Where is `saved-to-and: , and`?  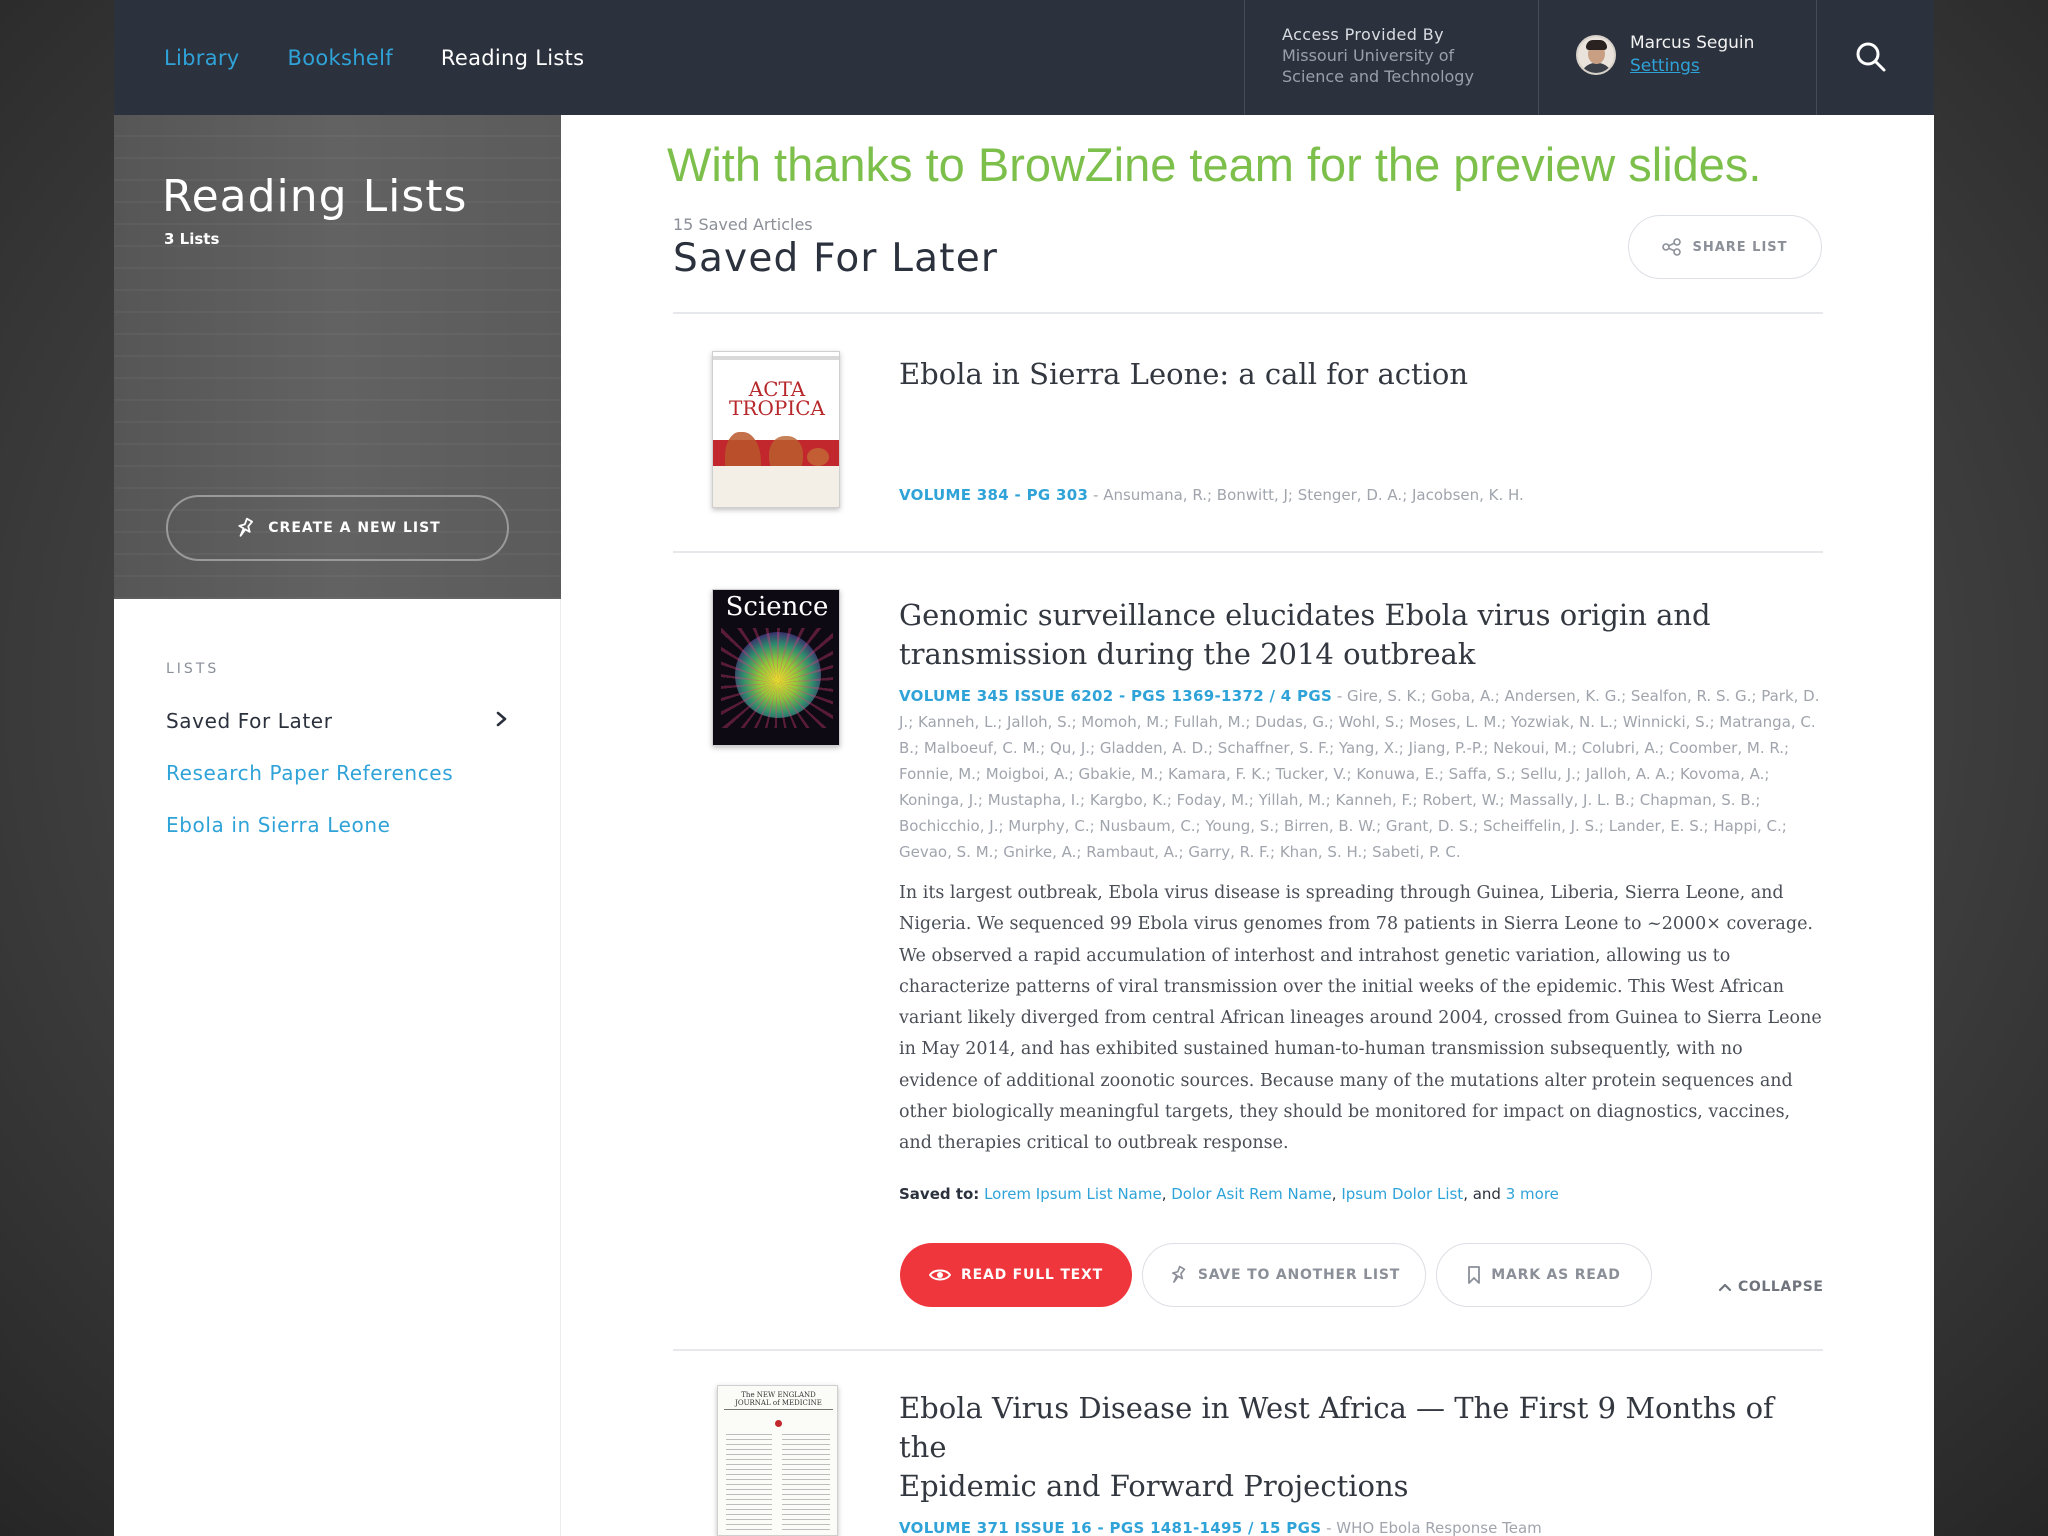
saved-to-and: , and is located at coordinates (1482, 1194).